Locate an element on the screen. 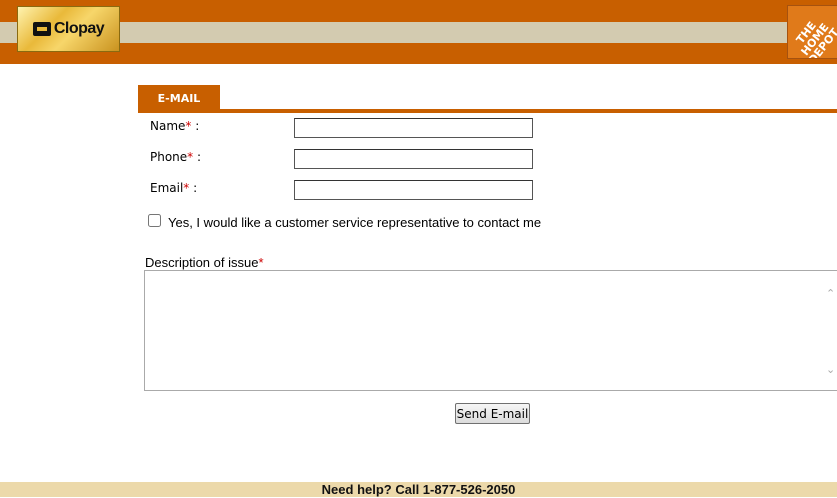  name-field is located at coordinates (413, 128).